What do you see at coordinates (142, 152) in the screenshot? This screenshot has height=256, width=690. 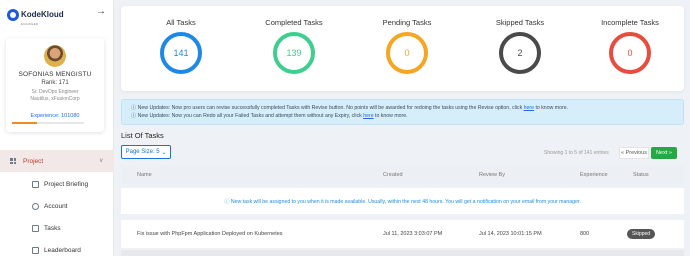 I see `page-size-label: Page Size: 5` at bounding box center [142, 152].